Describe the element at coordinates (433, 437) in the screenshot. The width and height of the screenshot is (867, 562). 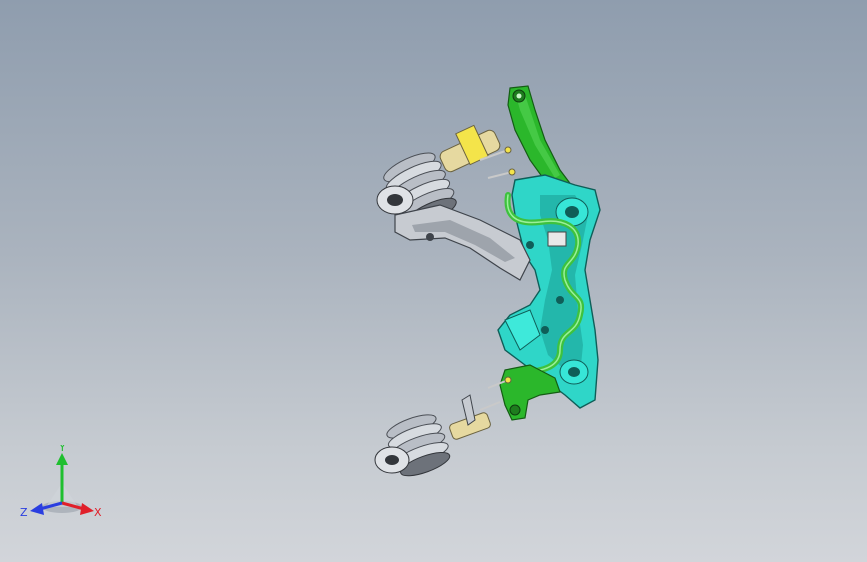
I see `strut-assembly-lower` at that location.